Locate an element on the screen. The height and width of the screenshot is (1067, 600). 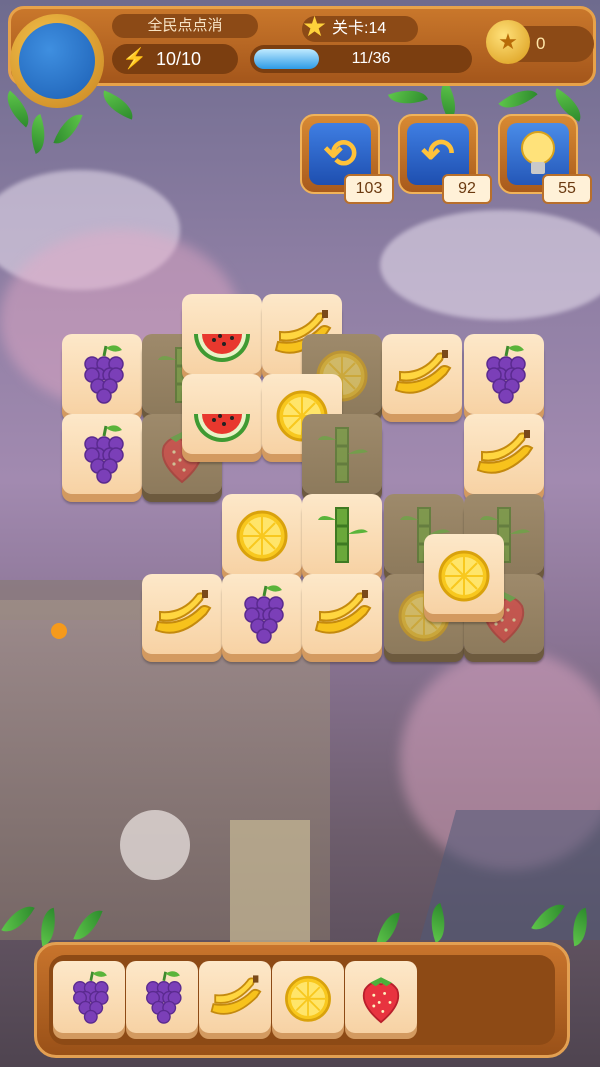
level-indicator: ★ 关卡:14 is located at coordinates (360, 27).